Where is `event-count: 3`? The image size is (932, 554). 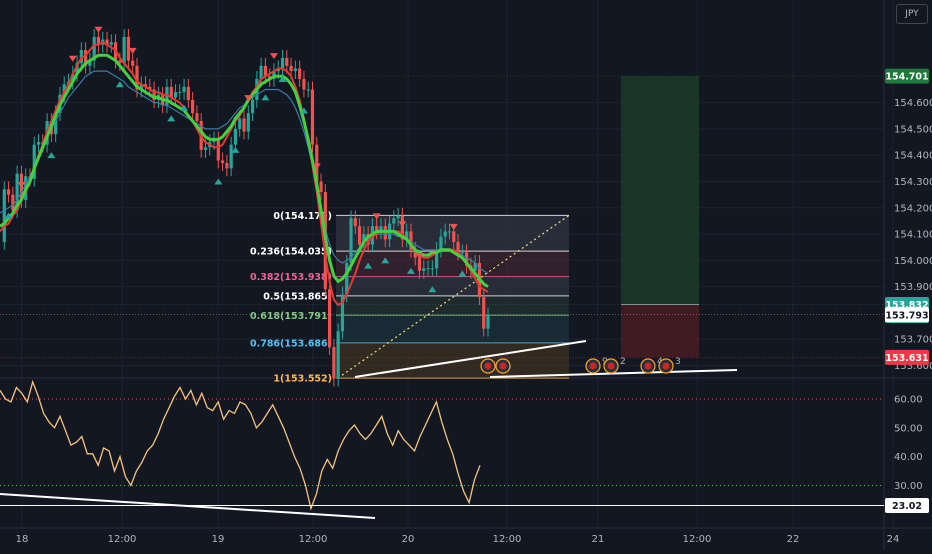 event-count: 3 is located at coordinates (678, 362).